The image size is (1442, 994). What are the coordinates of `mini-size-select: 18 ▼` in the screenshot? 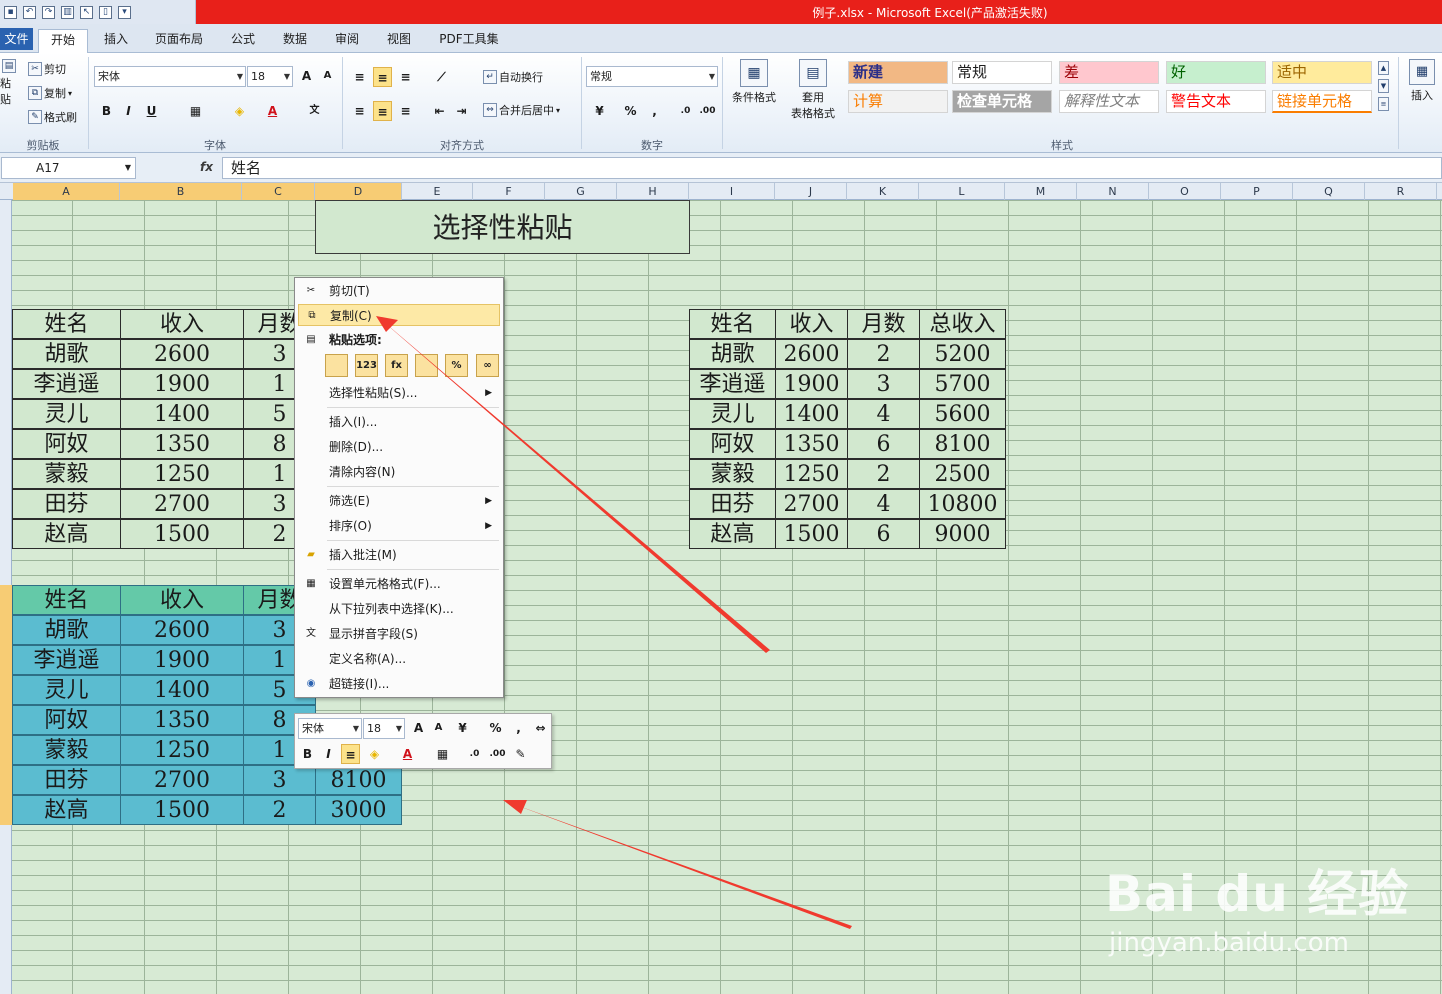 It's located at (384, 728).